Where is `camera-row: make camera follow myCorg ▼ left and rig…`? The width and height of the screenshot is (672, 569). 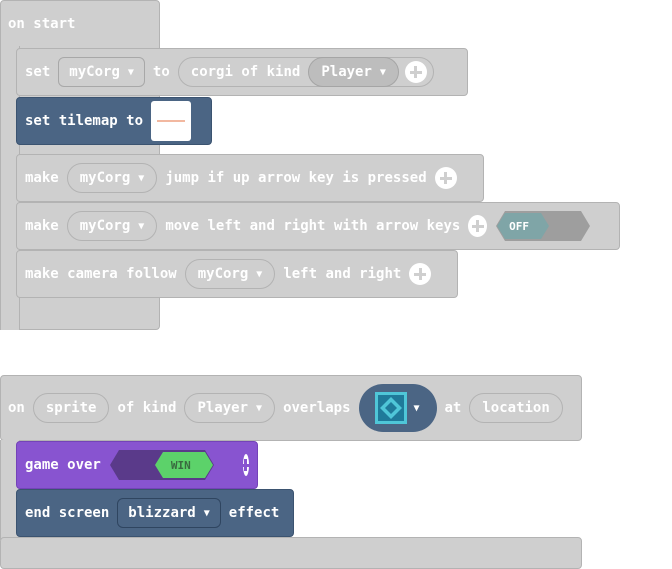
camera-row: make camera follow myCorg ▼ left and rig… is located at coordinates (237, 274).